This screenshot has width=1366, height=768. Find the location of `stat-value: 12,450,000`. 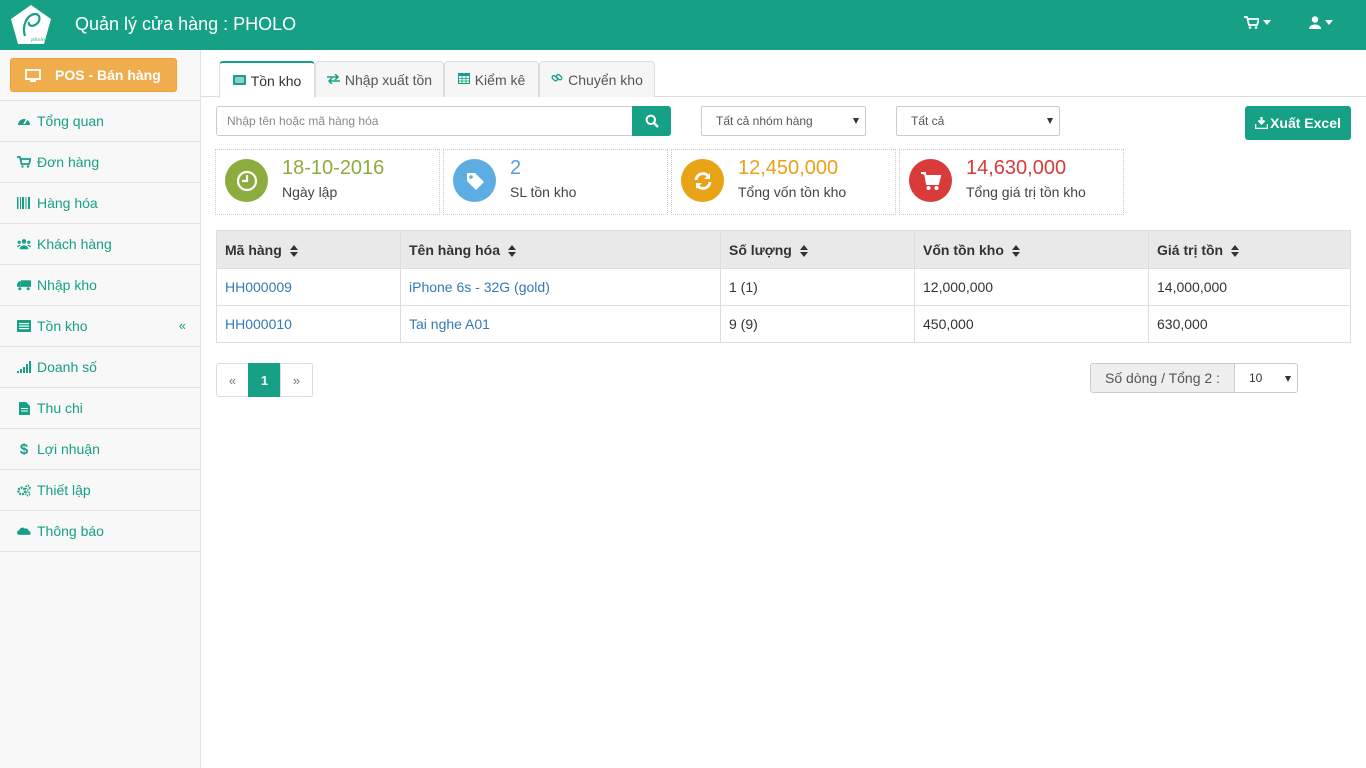

stat-value: 12,450,000 is located at coordinates (788, 168).